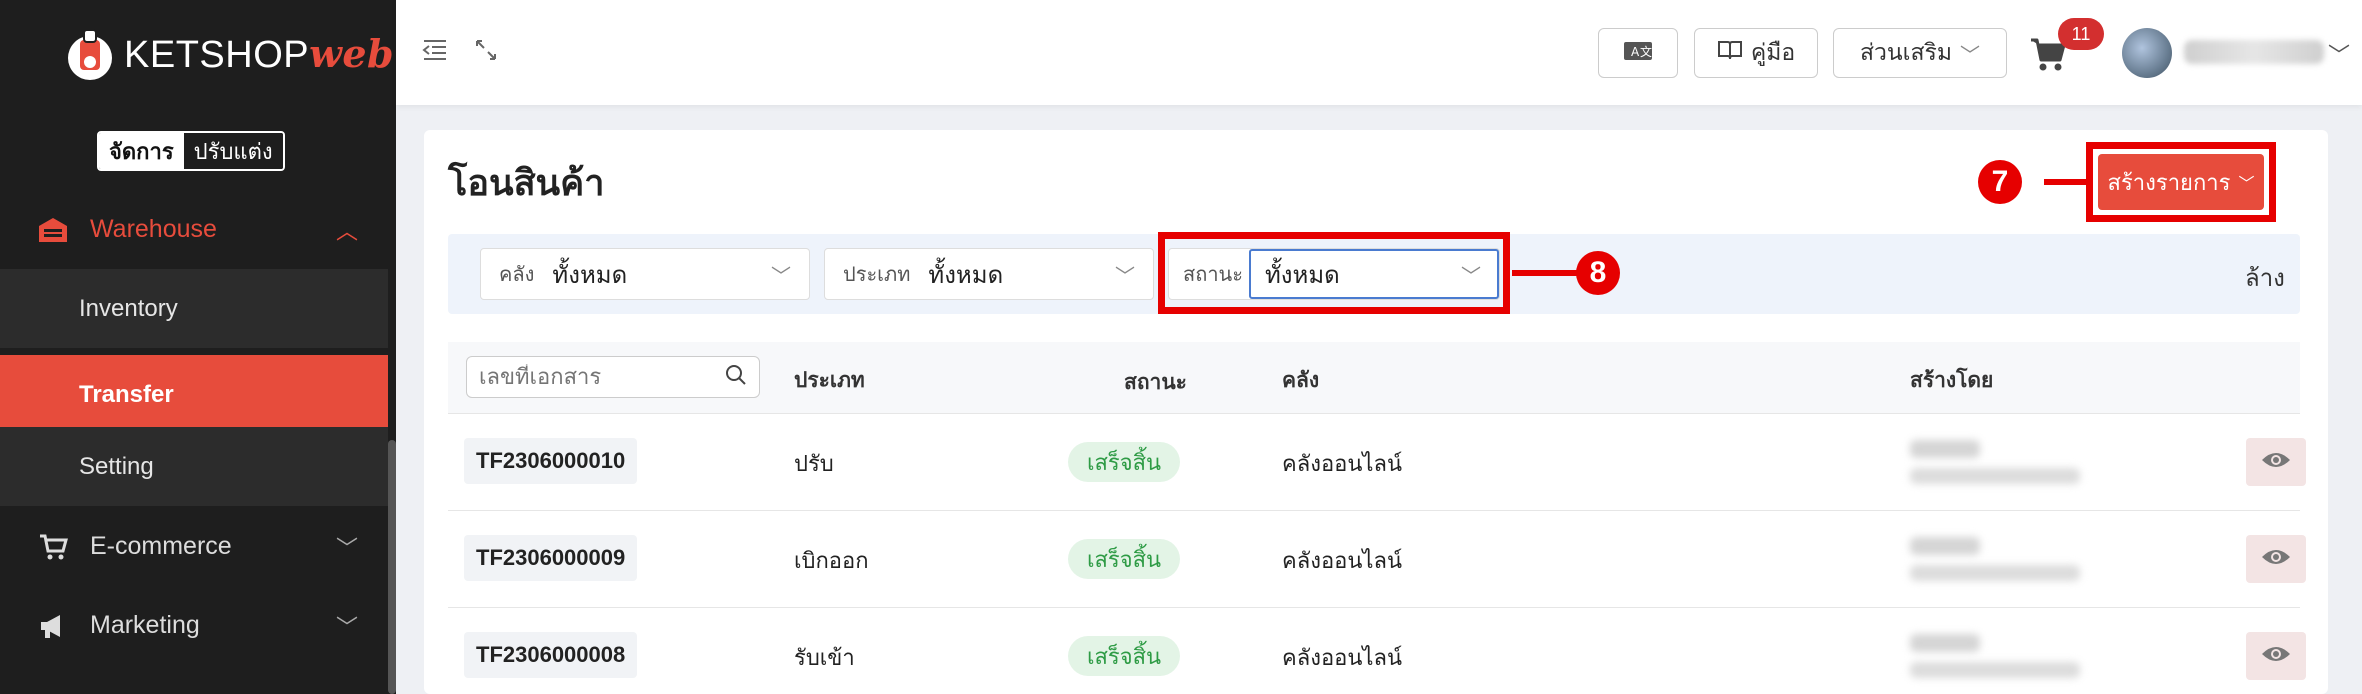 Image resolution: width=2362 pixels, height=694 pixels. I want to click on sidebar-item-warehouse: Warehouse ︿, so click(194, 229).